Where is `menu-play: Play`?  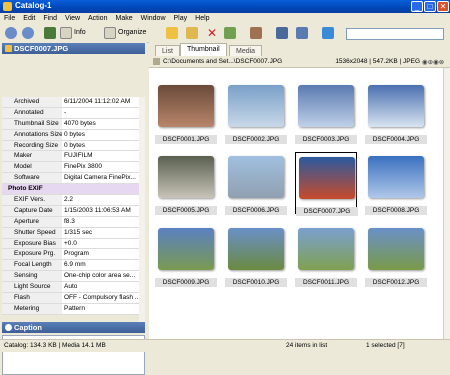
menu-play: Play is located at coordinates (181, 18).